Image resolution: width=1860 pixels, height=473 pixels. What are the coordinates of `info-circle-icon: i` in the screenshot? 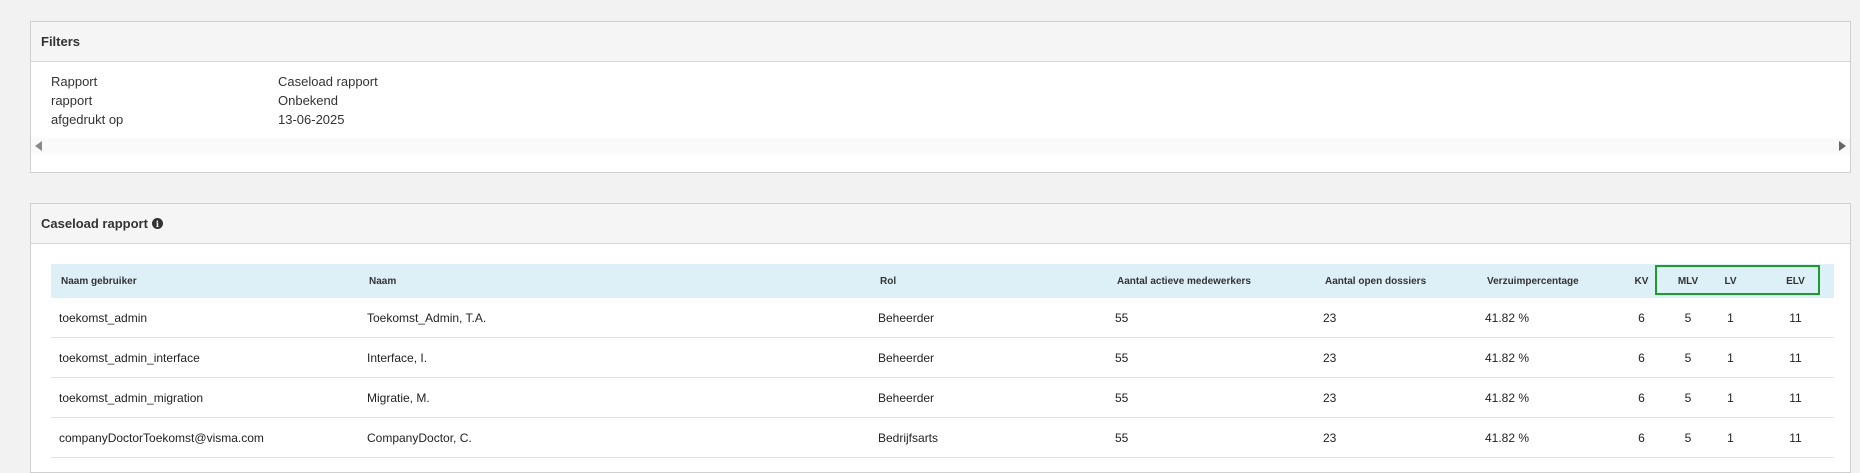 It's located at (157, 223).